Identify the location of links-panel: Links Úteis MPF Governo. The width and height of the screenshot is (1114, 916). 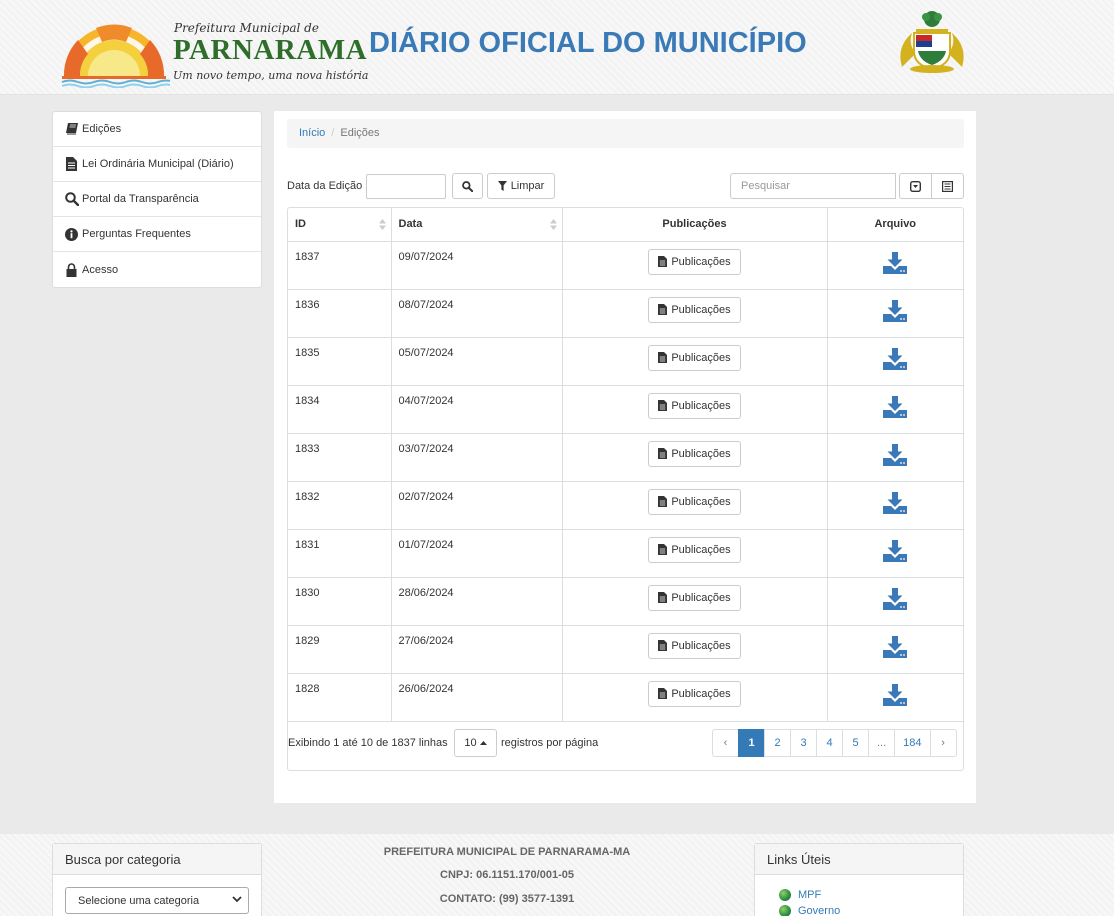
(859, 879).